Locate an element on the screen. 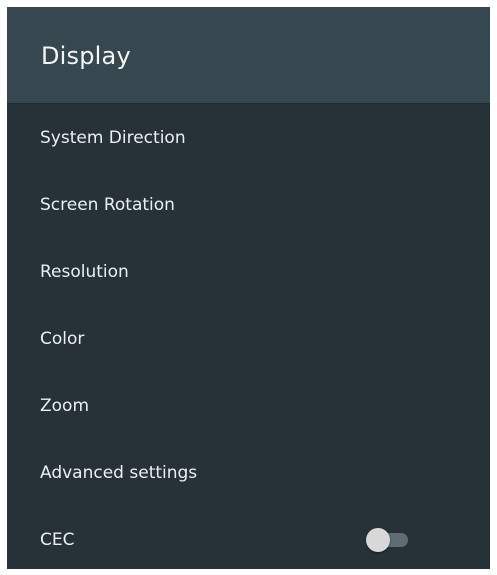 This screenshot has width=497, height=575. menu-item-advanced-settings: Advanced settings is located at coordinates (248, 472).